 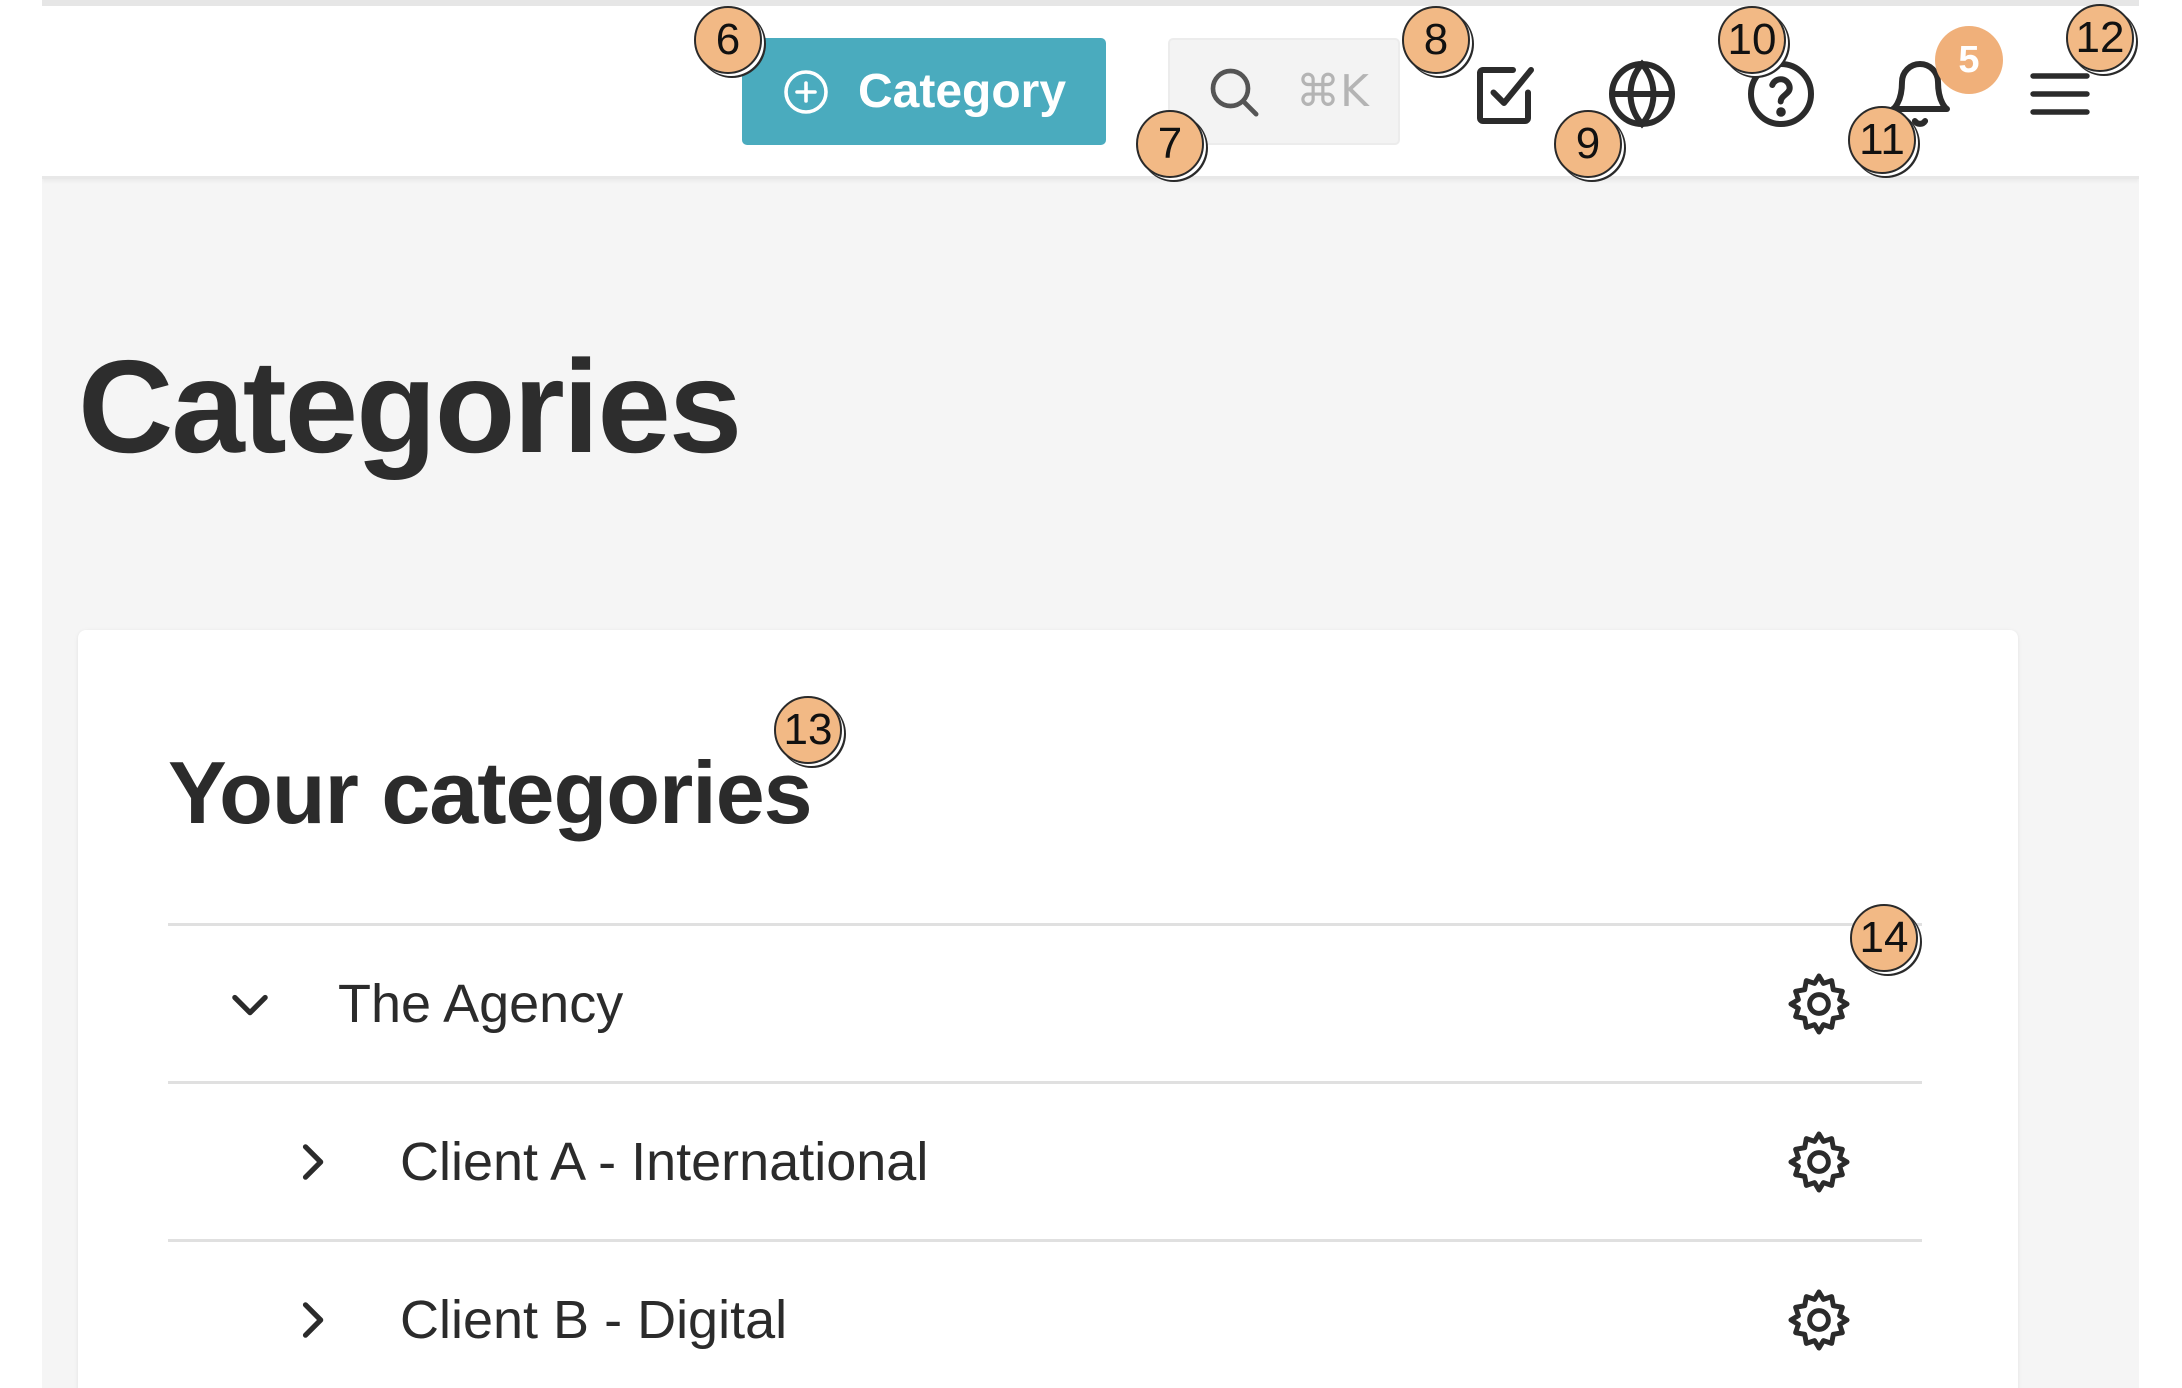 I want to click on add-category-button: Category, so click(x=924, y=91).